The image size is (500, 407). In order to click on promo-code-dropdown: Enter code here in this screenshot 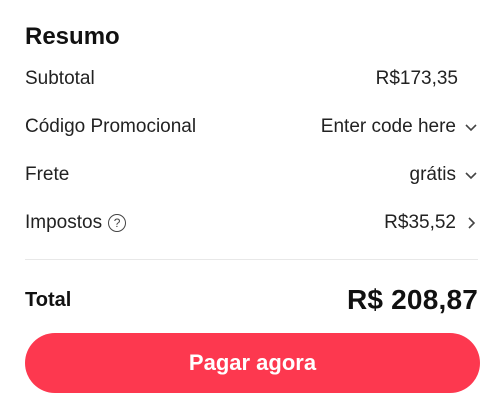, I will do `click(399, 127)`.